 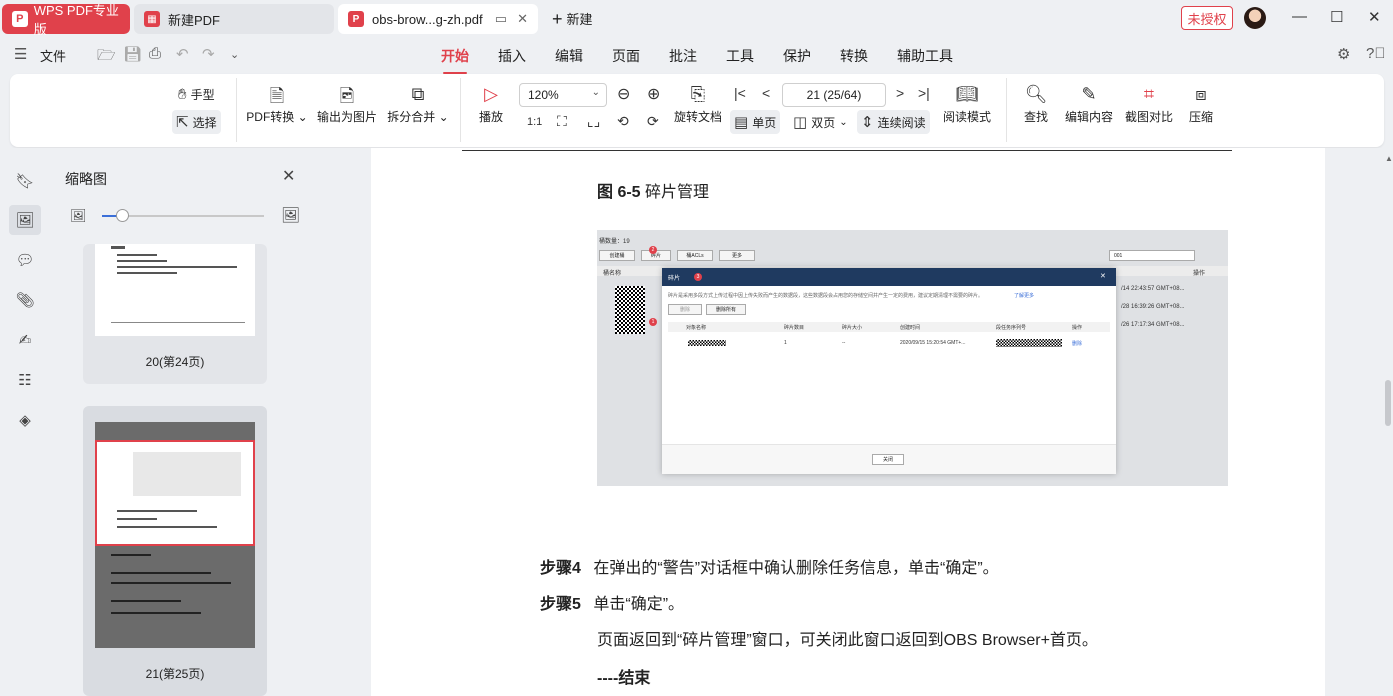 I want to click on close-window-icon: ✕, so click(x=1374, y=17).